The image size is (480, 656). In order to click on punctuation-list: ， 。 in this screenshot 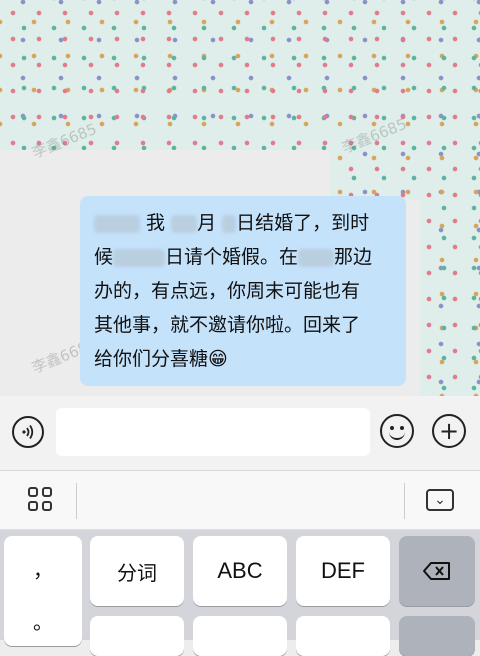, I will do `click(43, 591)`.